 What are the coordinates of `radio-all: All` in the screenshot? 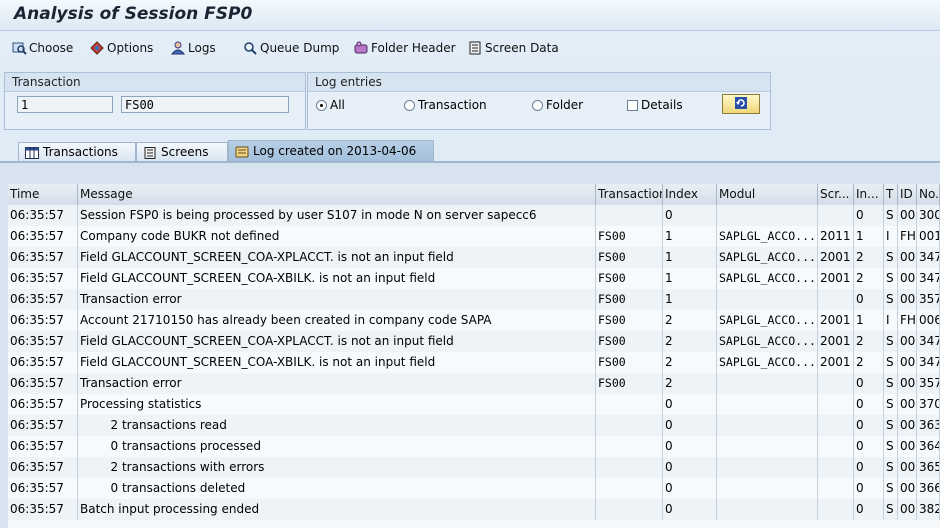 It's located at (330, 105).